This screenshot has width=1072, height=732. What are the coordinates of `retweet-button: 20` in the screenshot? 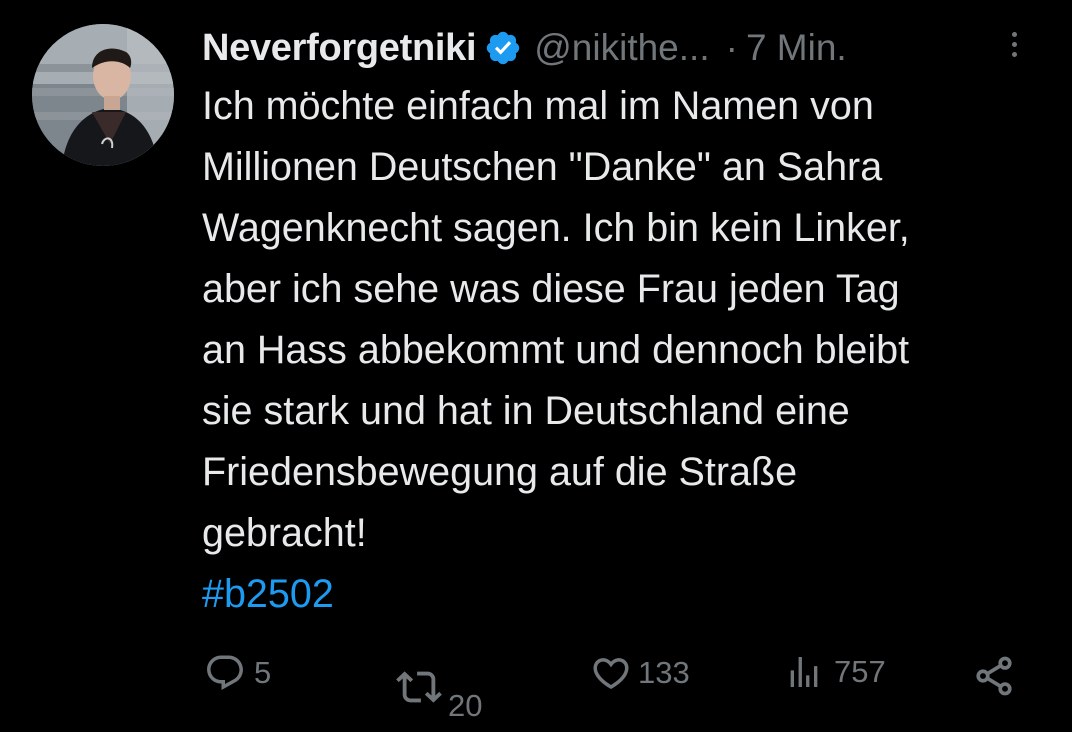 It's located at (439, 687).